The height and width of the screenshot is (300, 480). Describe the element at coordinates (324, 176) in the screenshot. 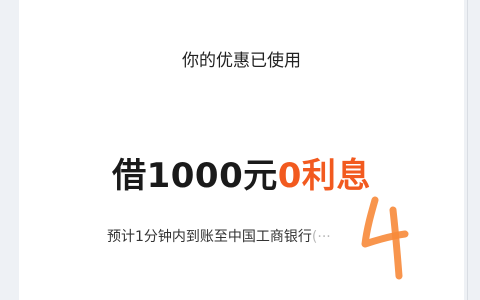

I see `zero-interest-text: 0利息` at that location.